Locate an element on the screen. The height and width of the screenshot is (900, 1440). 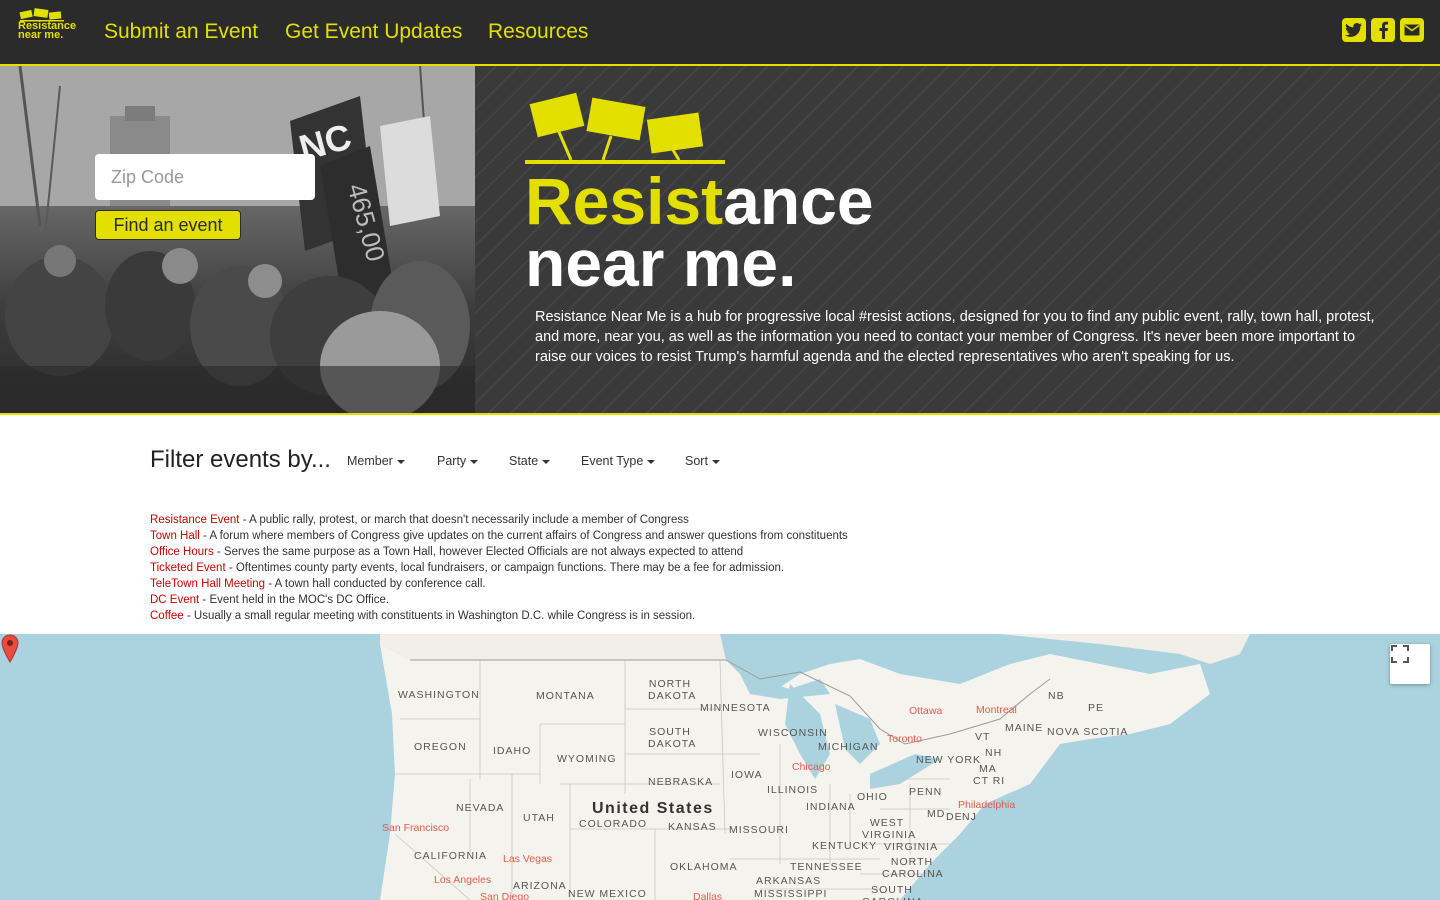
map-label-city: Chicago is located at coordinates (811, 767).